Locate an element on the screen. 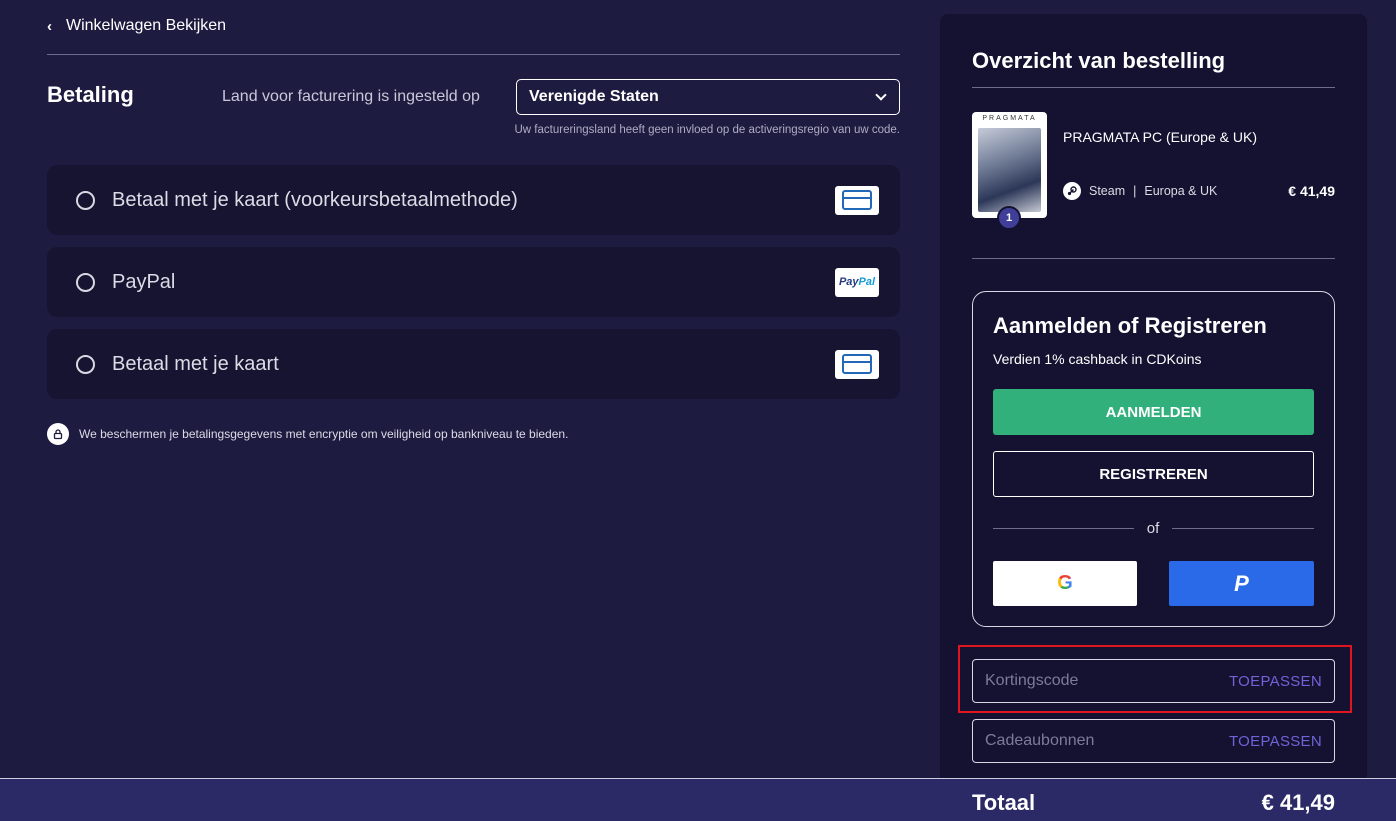  payment-title: Betaling is located at coordinates (90, 94).